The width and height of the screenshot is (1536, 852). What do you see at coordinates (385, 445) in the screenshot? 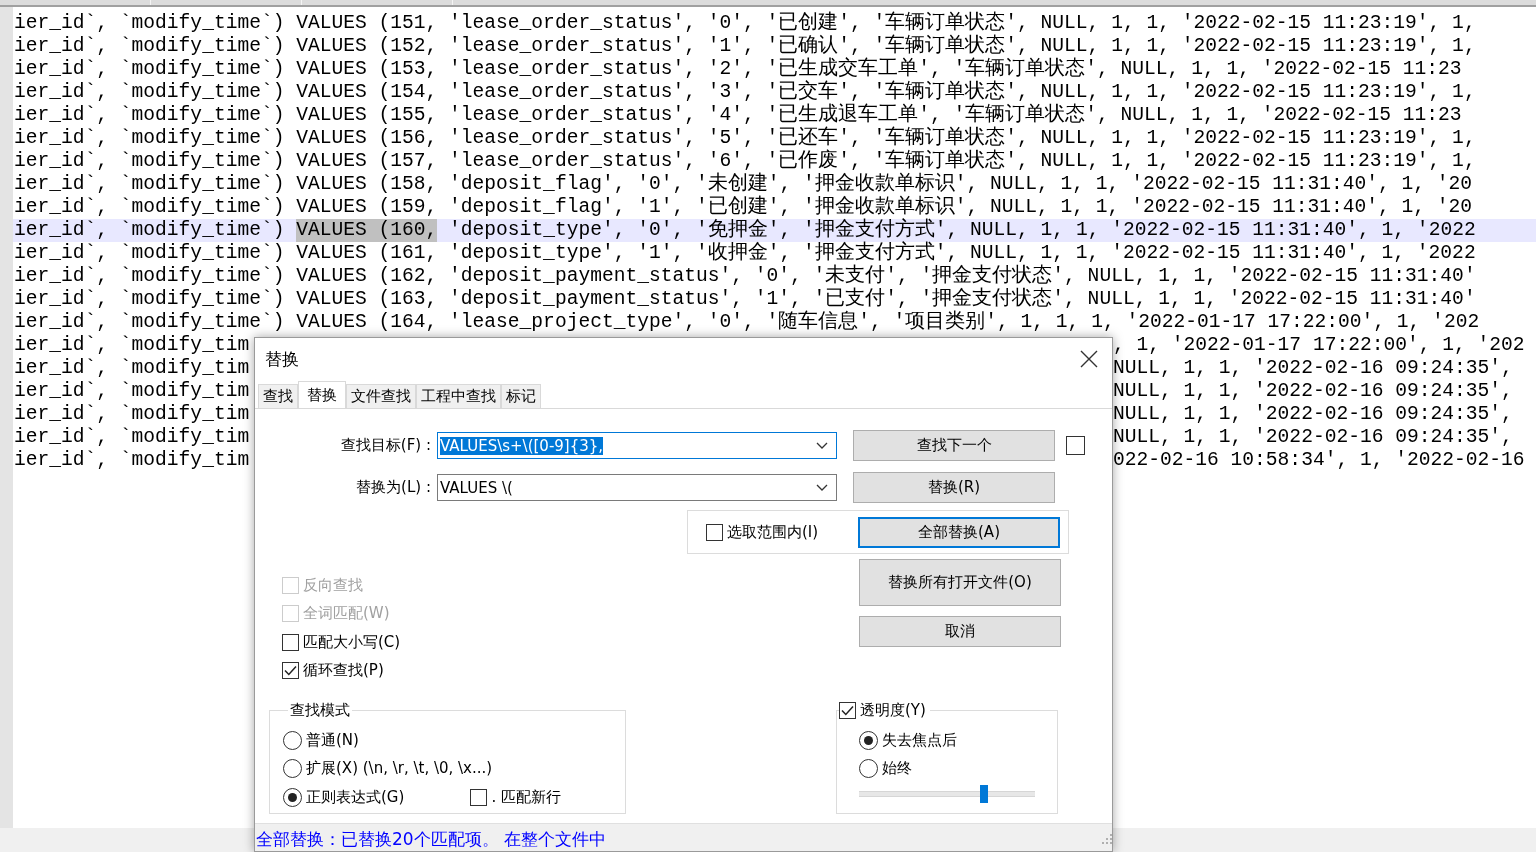
I see `field-label: 查找目标(F) :` at bounding box center [385, 445].